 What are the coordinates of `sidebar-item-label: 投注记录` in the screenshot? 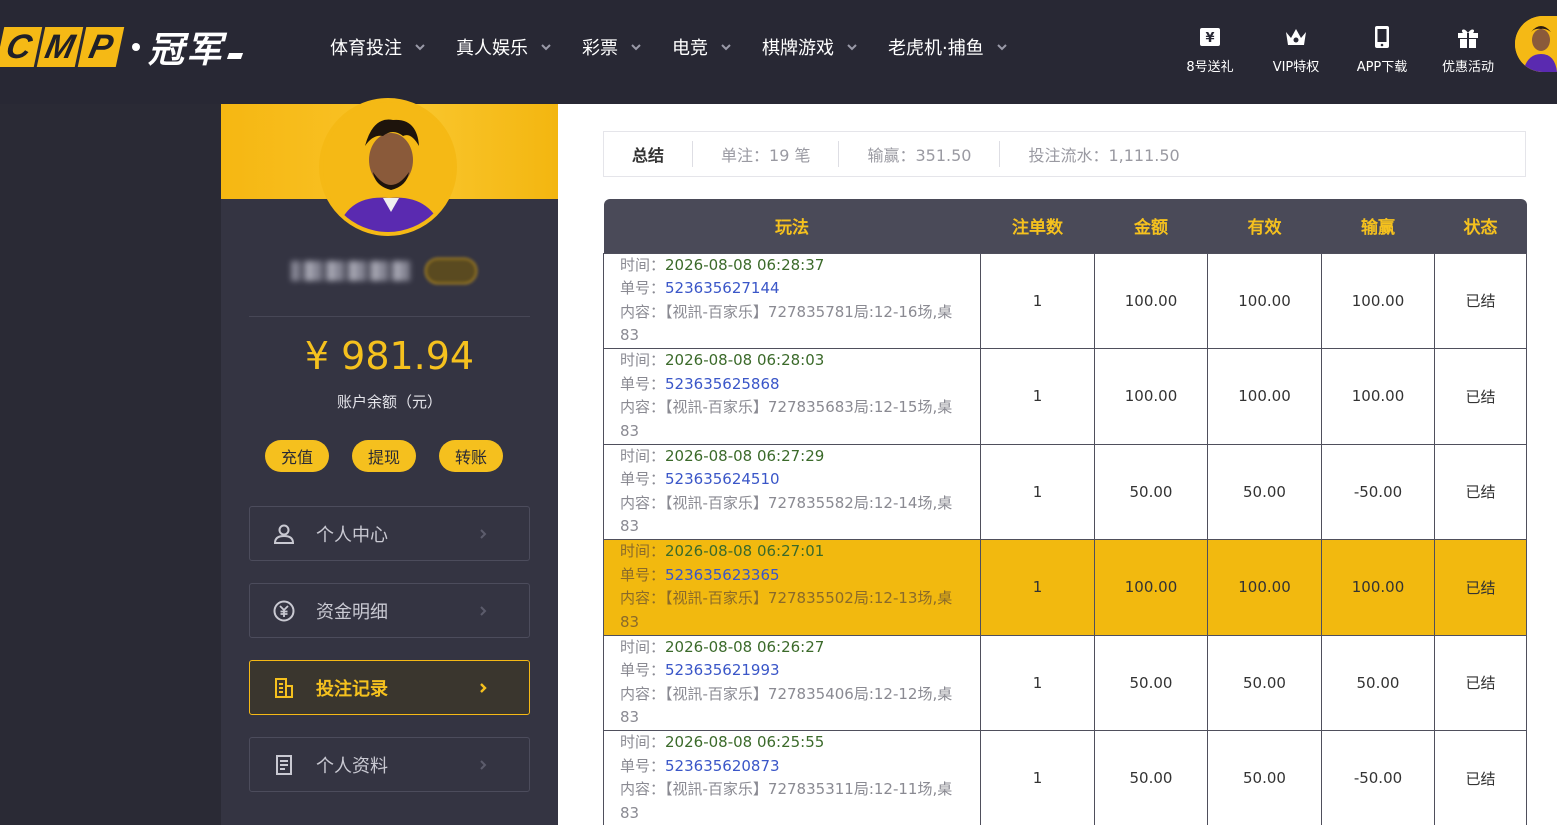 It's located at (352, 689).